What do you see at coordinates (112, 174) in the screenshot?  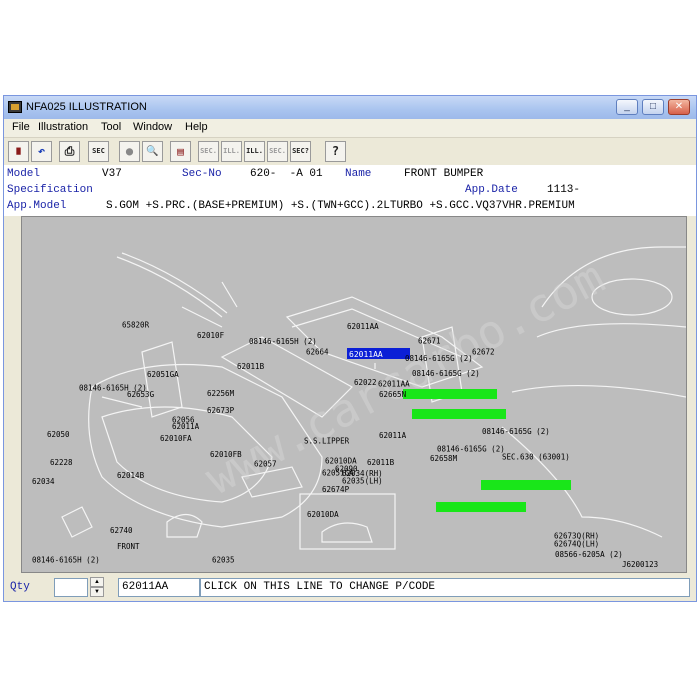 I see `model-value: V37` at bounding box center [112, 174].